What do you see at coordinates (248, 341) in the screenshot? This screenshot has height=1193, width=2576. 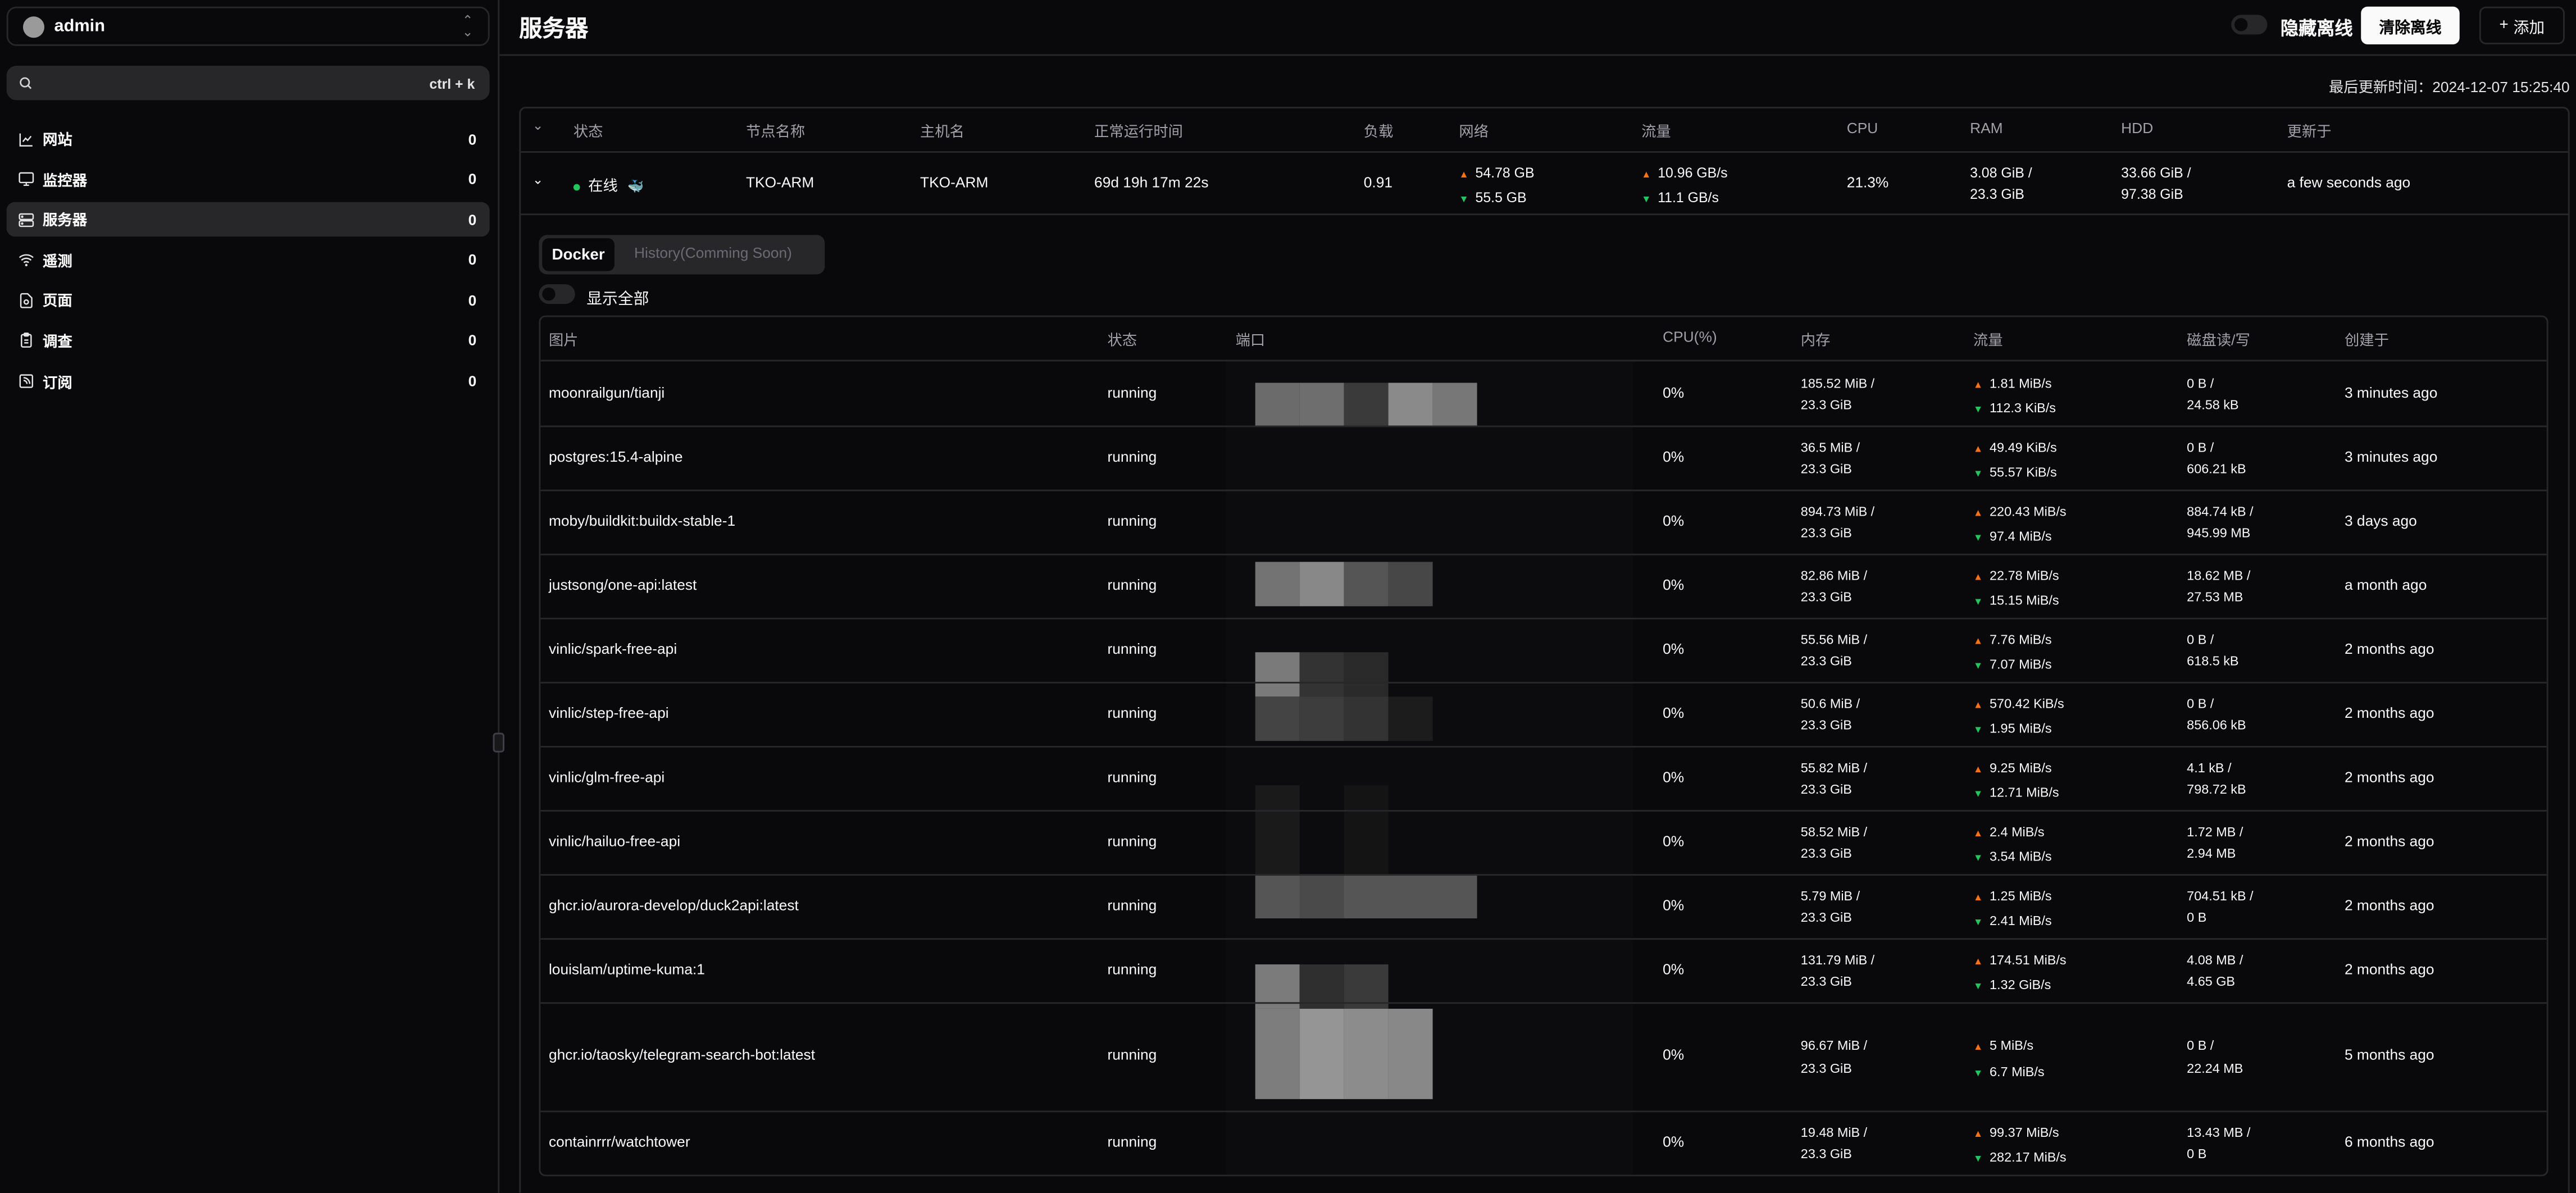 I see `sidebar-item-surveys: 调查 0` at bounding box center [248, 341].